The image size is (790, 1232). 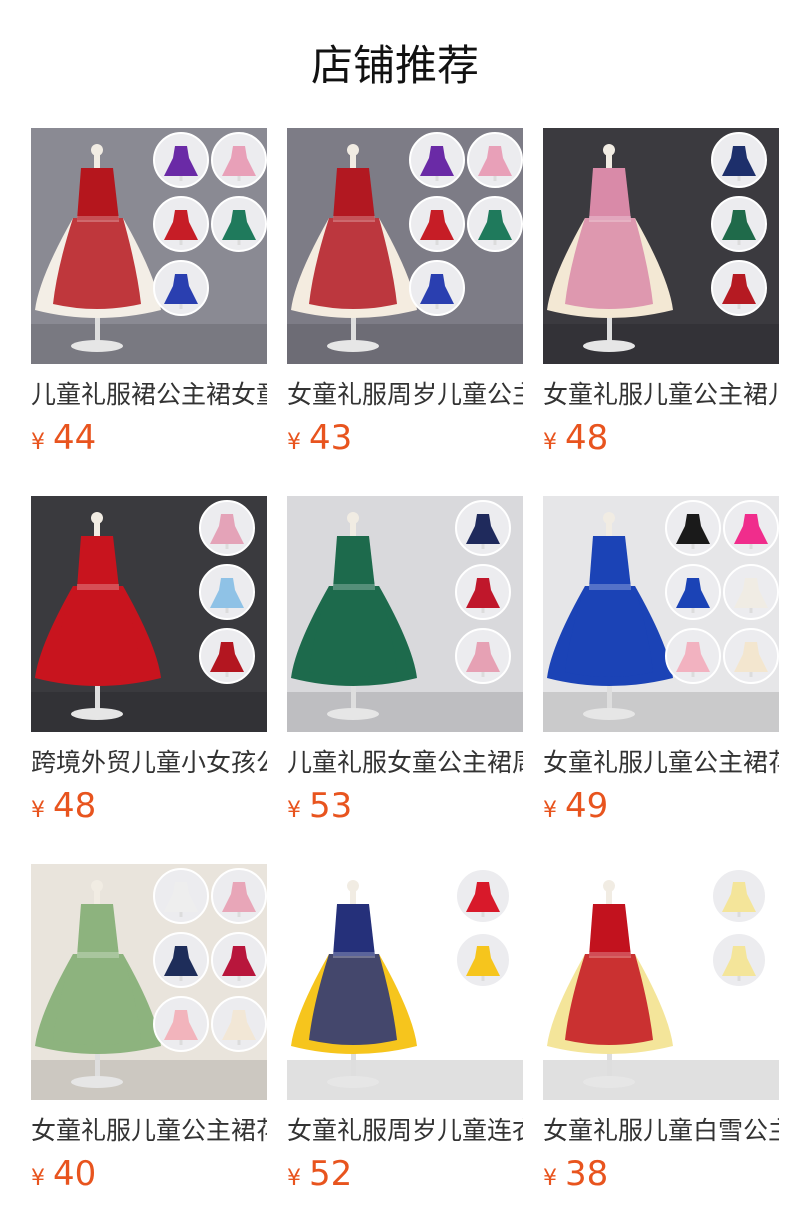 I want to click on product-name: 女童礼服周岁儿童连衣, so click(x=405, y=1131).